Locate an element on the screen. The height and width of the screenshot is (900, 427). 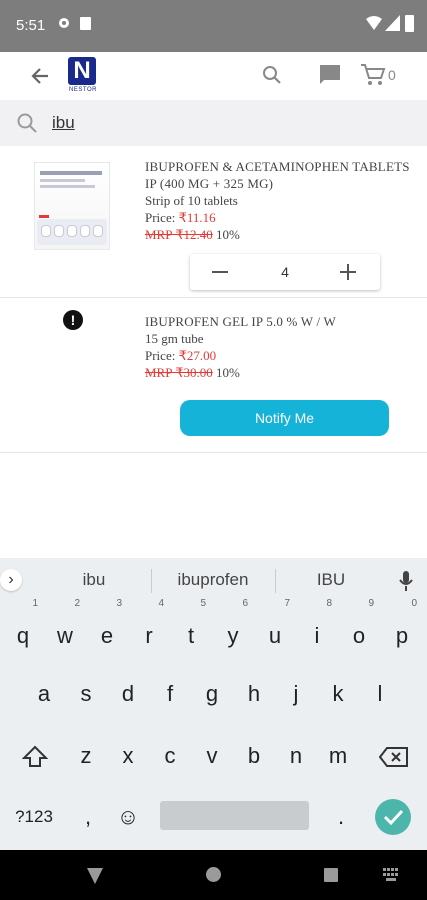
key-hint: 7 is located at coordinates (287, 603).